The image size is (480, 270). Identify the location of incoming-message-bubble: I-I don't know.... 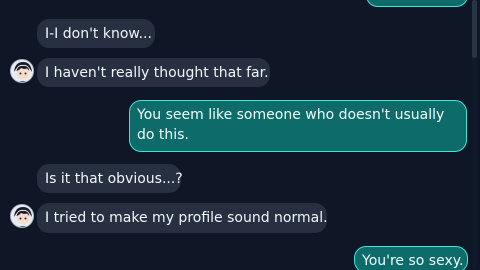
(96, 33).